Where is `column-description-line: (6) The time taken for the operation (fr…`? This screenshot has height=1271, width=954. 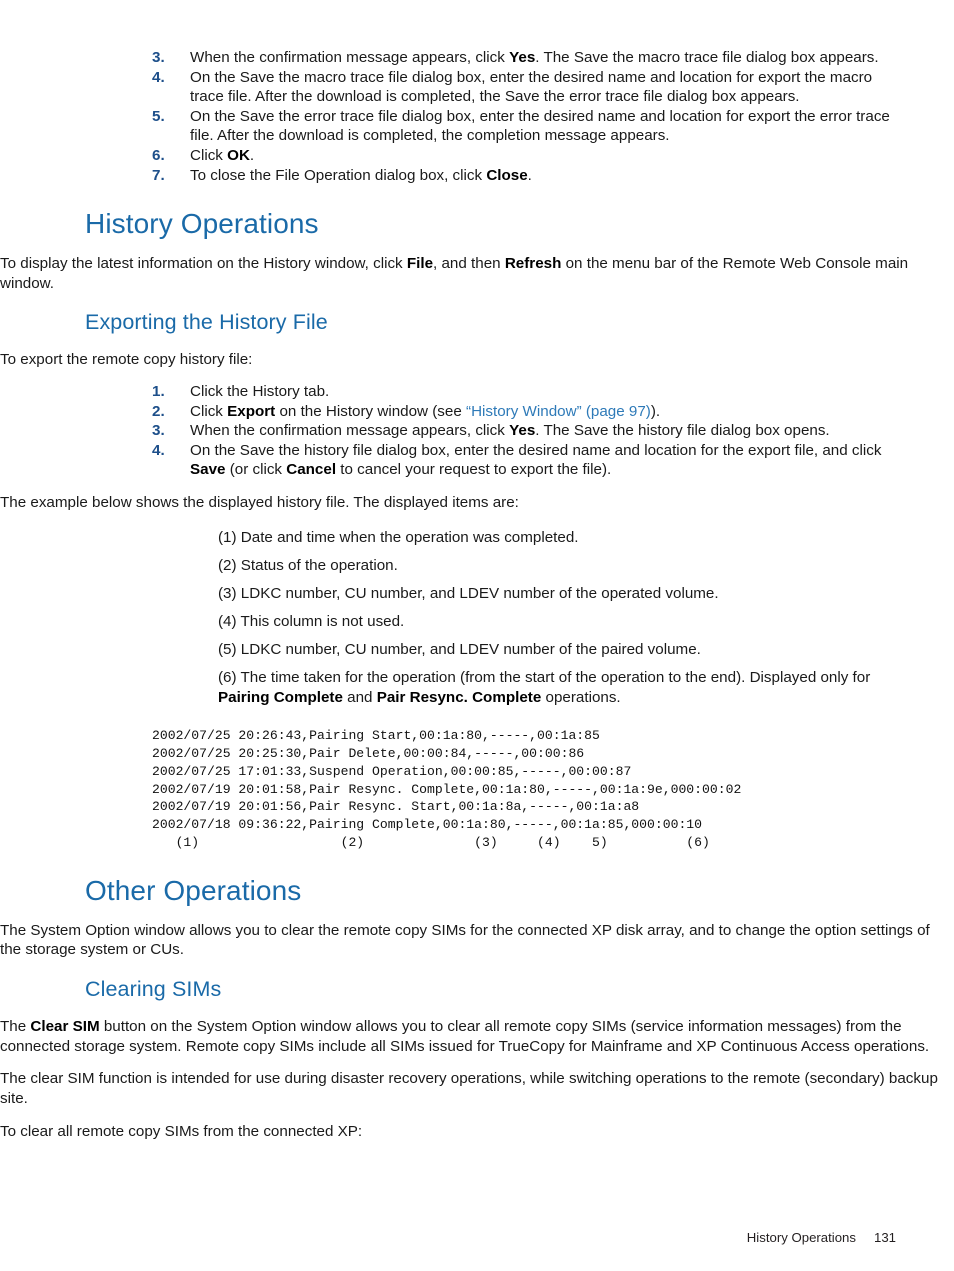 column-description-line: (6) The time taken for the operation (fr… is located at coordinates (556, 687).